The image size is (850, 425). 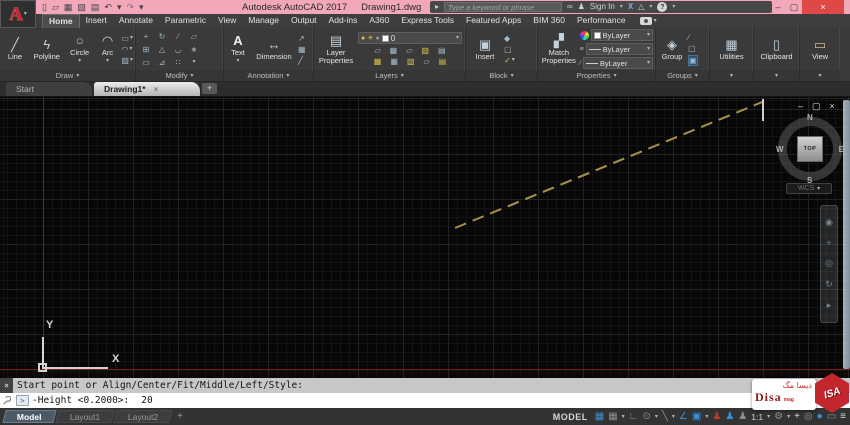 What do you see at coordinates (131, 38) in the screenshot?
I see `rectangle-caret-icon: ▾` at bounding box center [131, 38].